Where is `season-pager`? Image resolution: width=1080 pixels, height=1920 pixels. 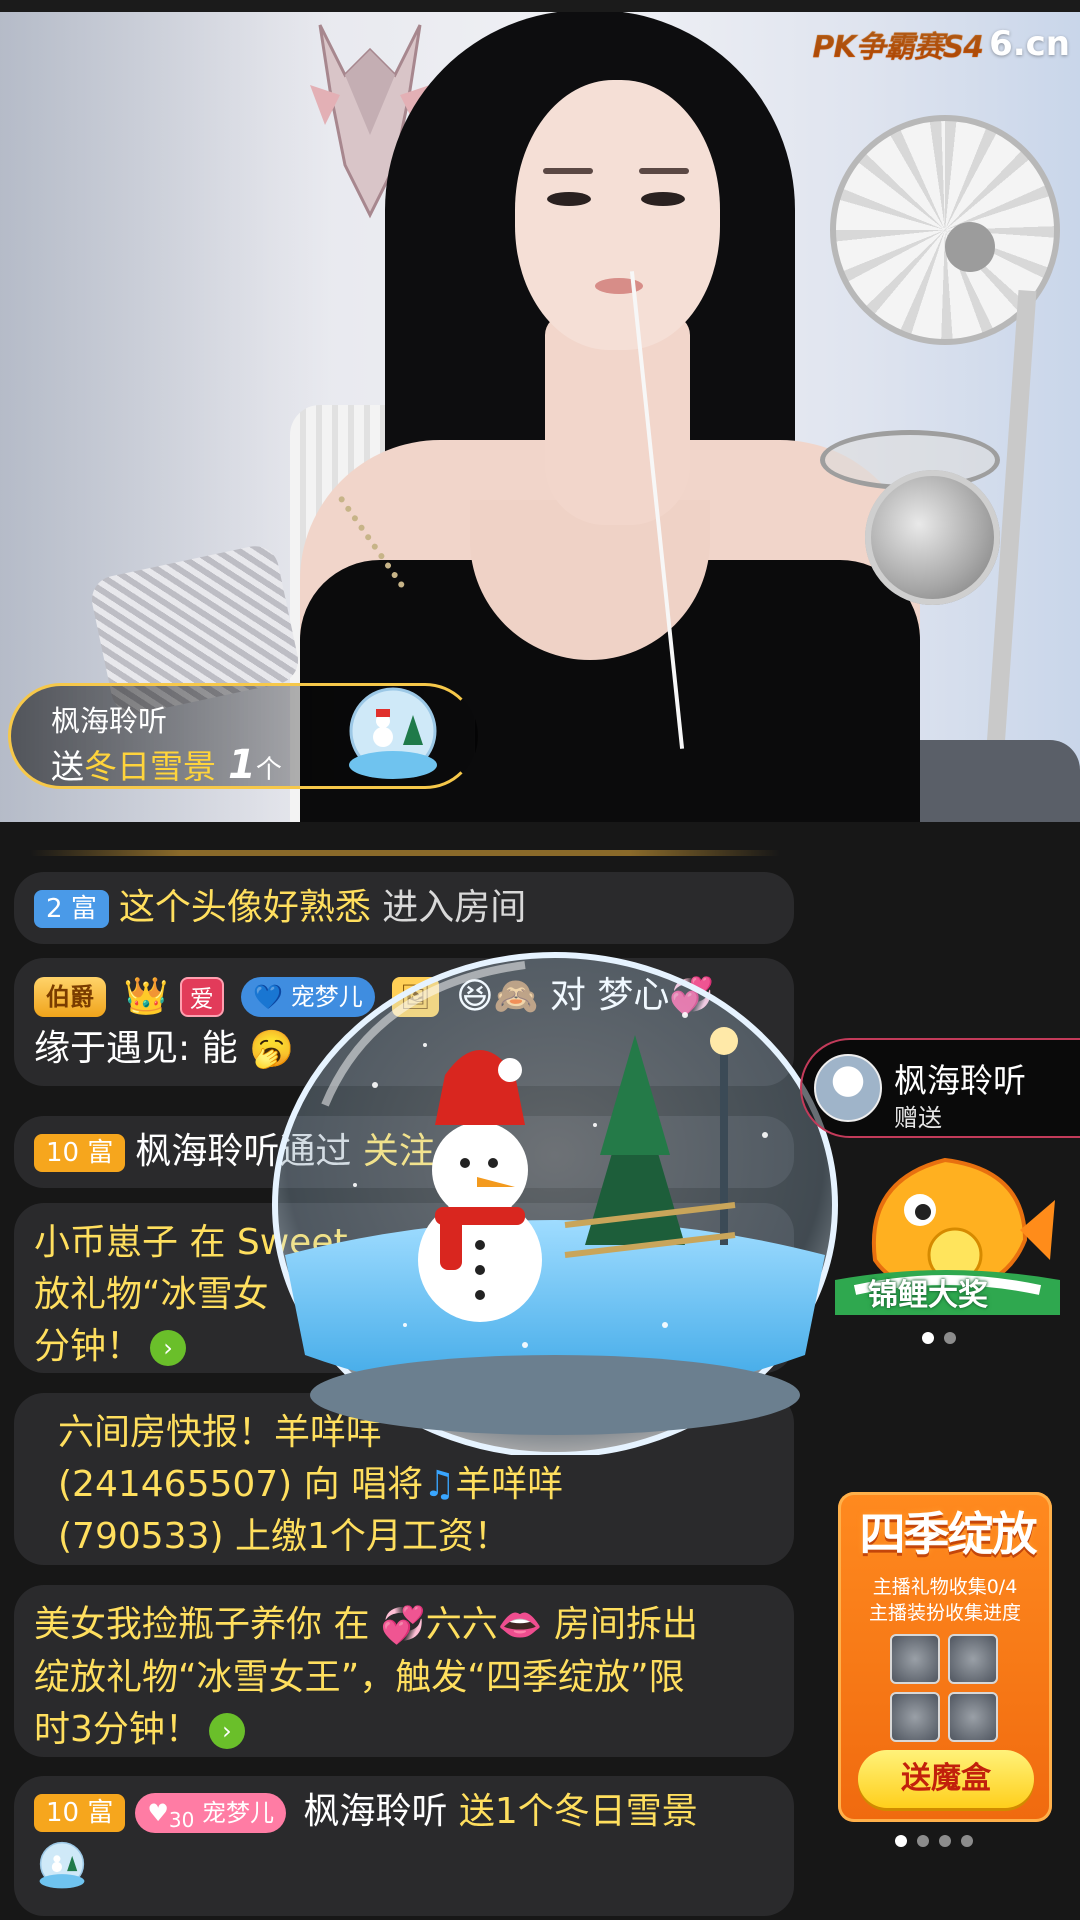
season-pager is located at coordinates (934, 1841).